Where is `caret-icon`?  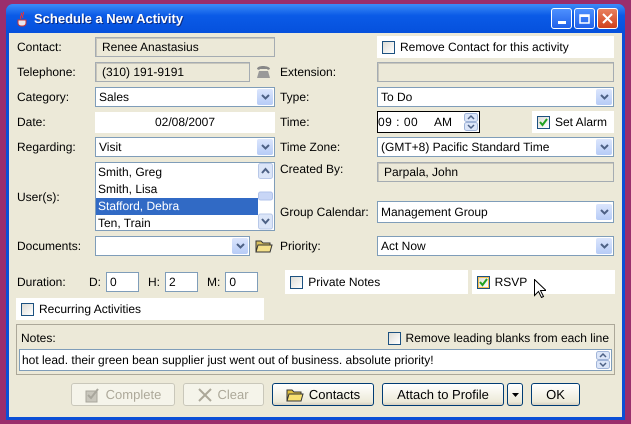
caret-icon is located at coordinates (515, 394).